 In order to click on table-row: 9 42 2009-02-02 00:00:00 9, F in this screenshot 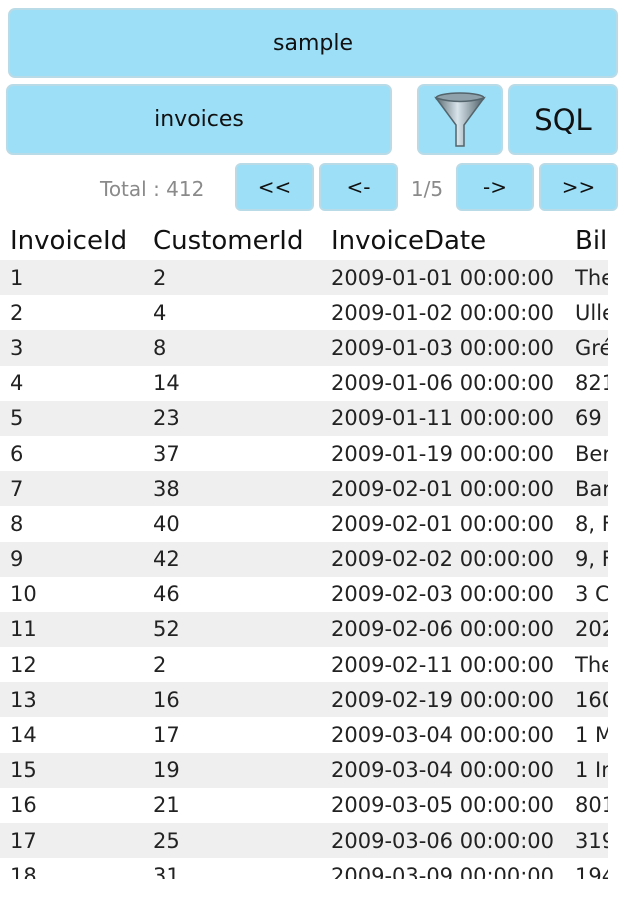, I will do `click(304, 559)`.